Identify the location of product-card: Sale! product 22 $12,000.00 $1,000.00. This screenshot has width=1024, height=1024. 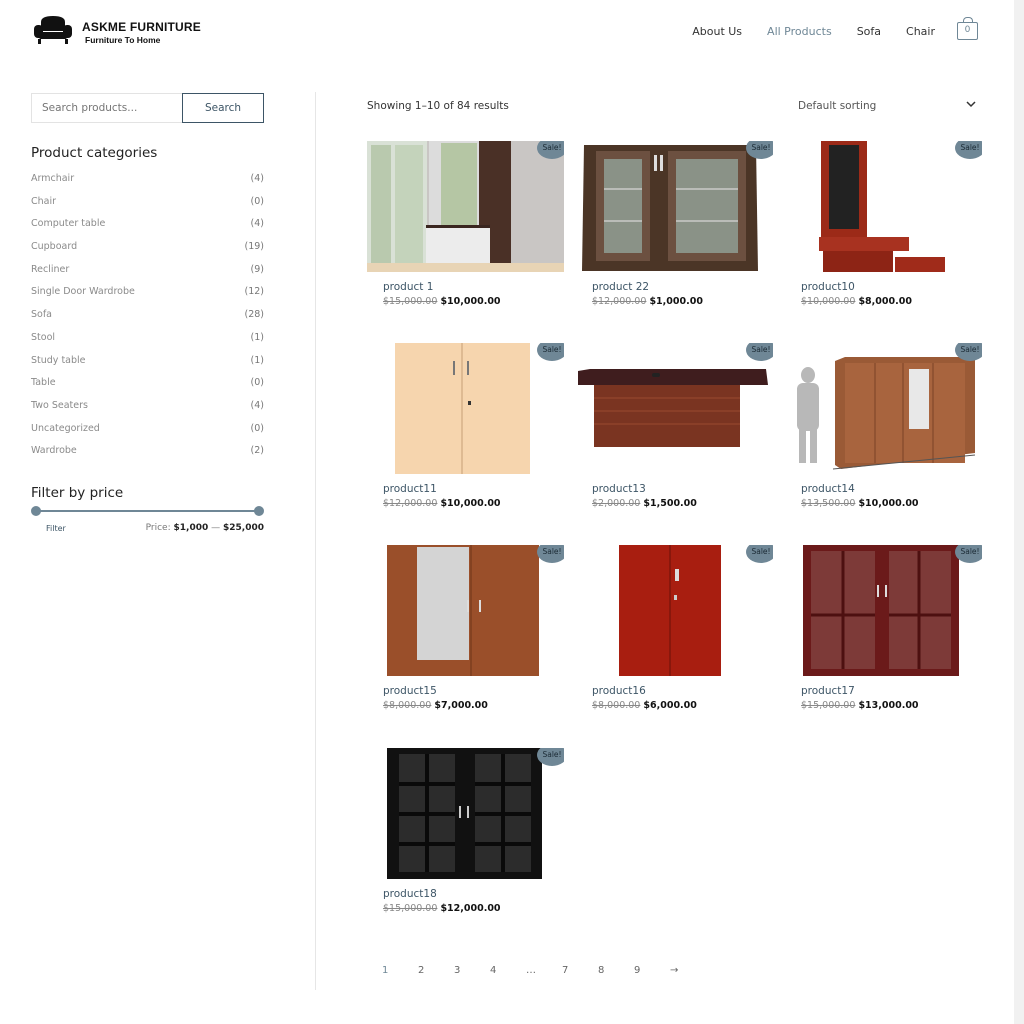
(674, 224).